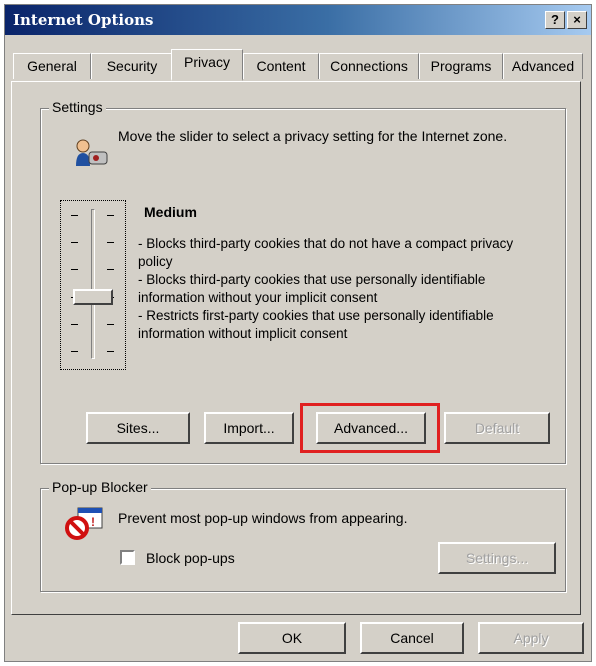  What do you see at coordinates (555, 20) in the screenshot?
I see `help-button: ?` at bounding box center [555, 20].